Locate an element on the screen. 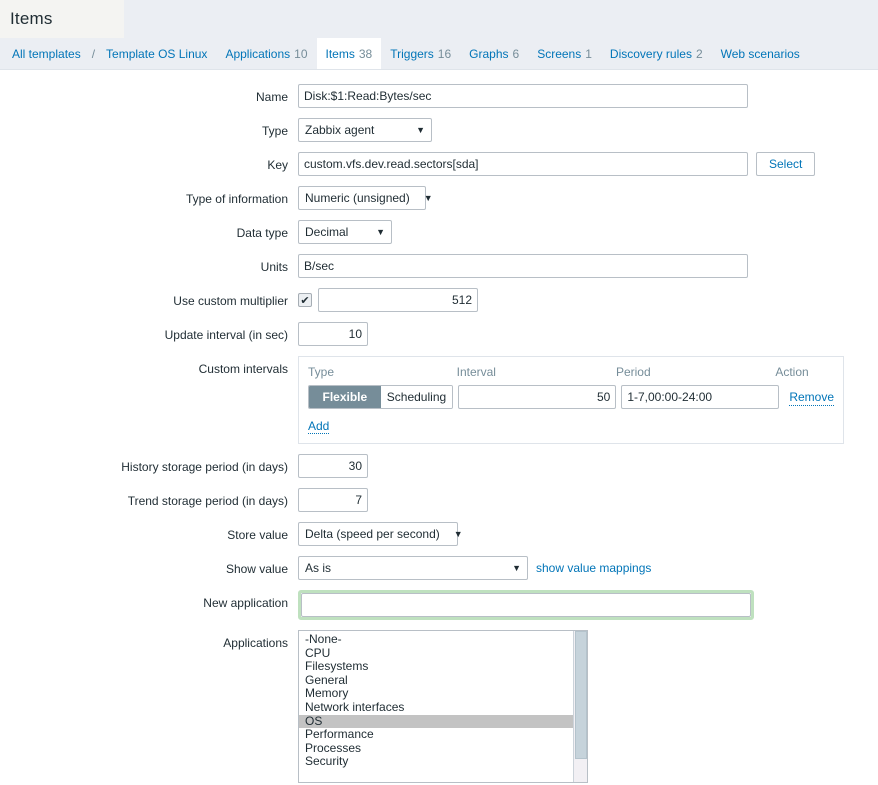  row-key: Key Select is located at coordinates (439, 164).